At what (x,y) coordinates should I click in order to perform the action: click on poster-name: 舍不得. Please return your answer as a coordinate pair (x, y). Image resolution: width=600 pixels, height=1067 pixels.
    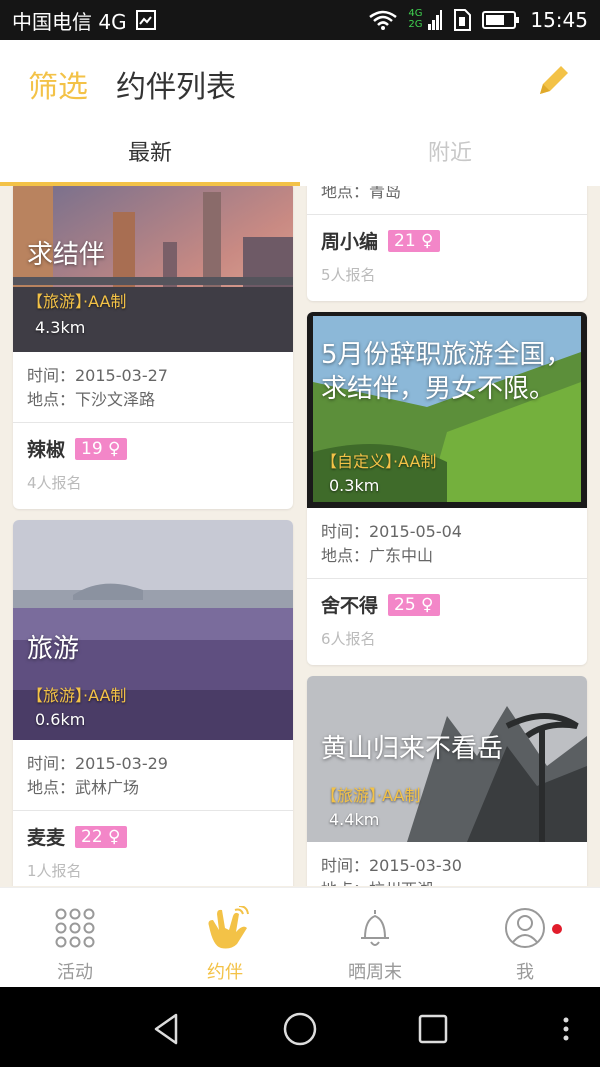
    Looking at the image, I should click on (350, 606).